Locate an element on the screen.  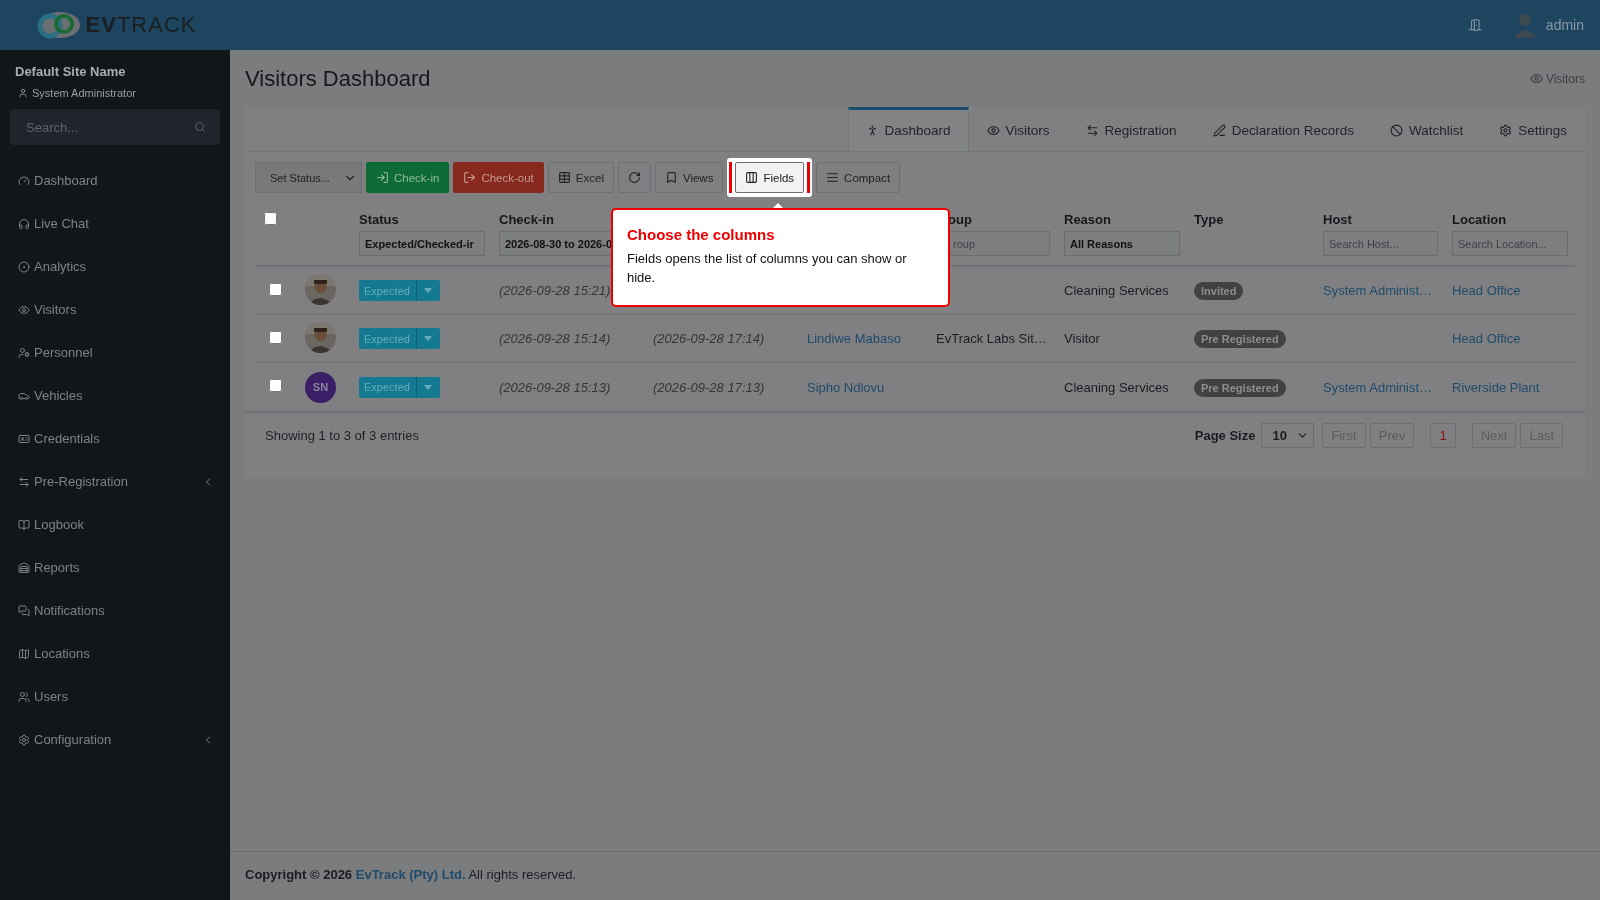
sidebar-item: Analytics is located at coordinates (115, 266).